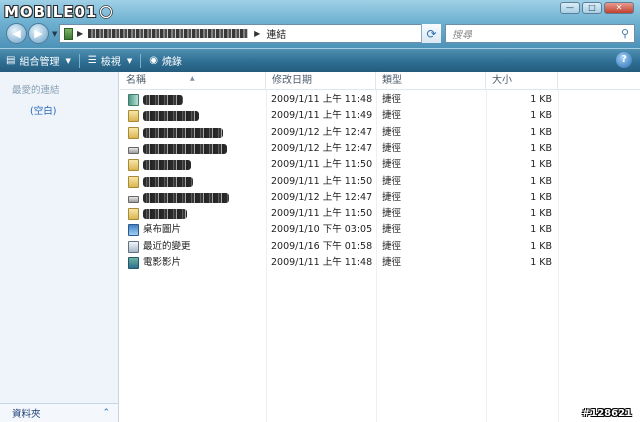 This screenshot has height=422, width=640. I want to click on folders-label: 資料夾, so click(26, 414).